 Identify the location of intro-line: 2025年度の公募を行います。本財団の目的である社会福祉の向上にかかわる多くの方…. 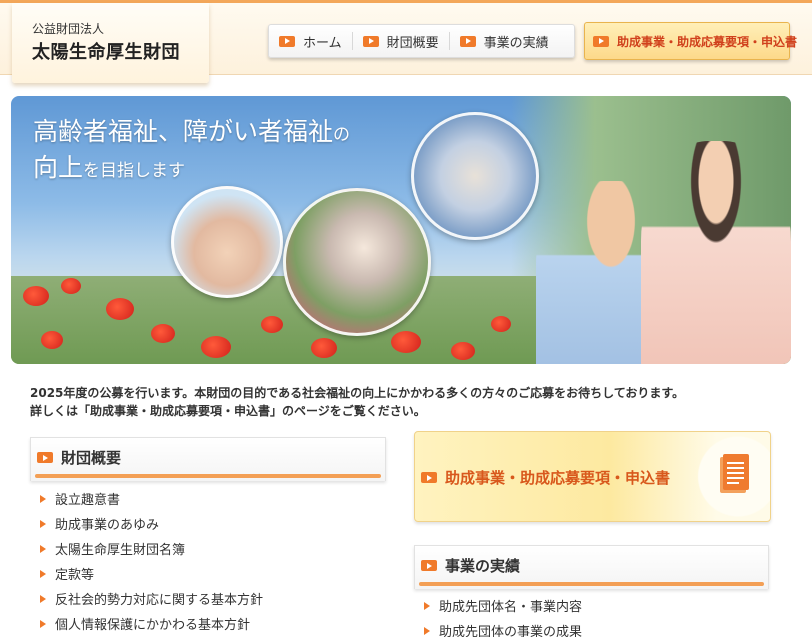
(357, 393).